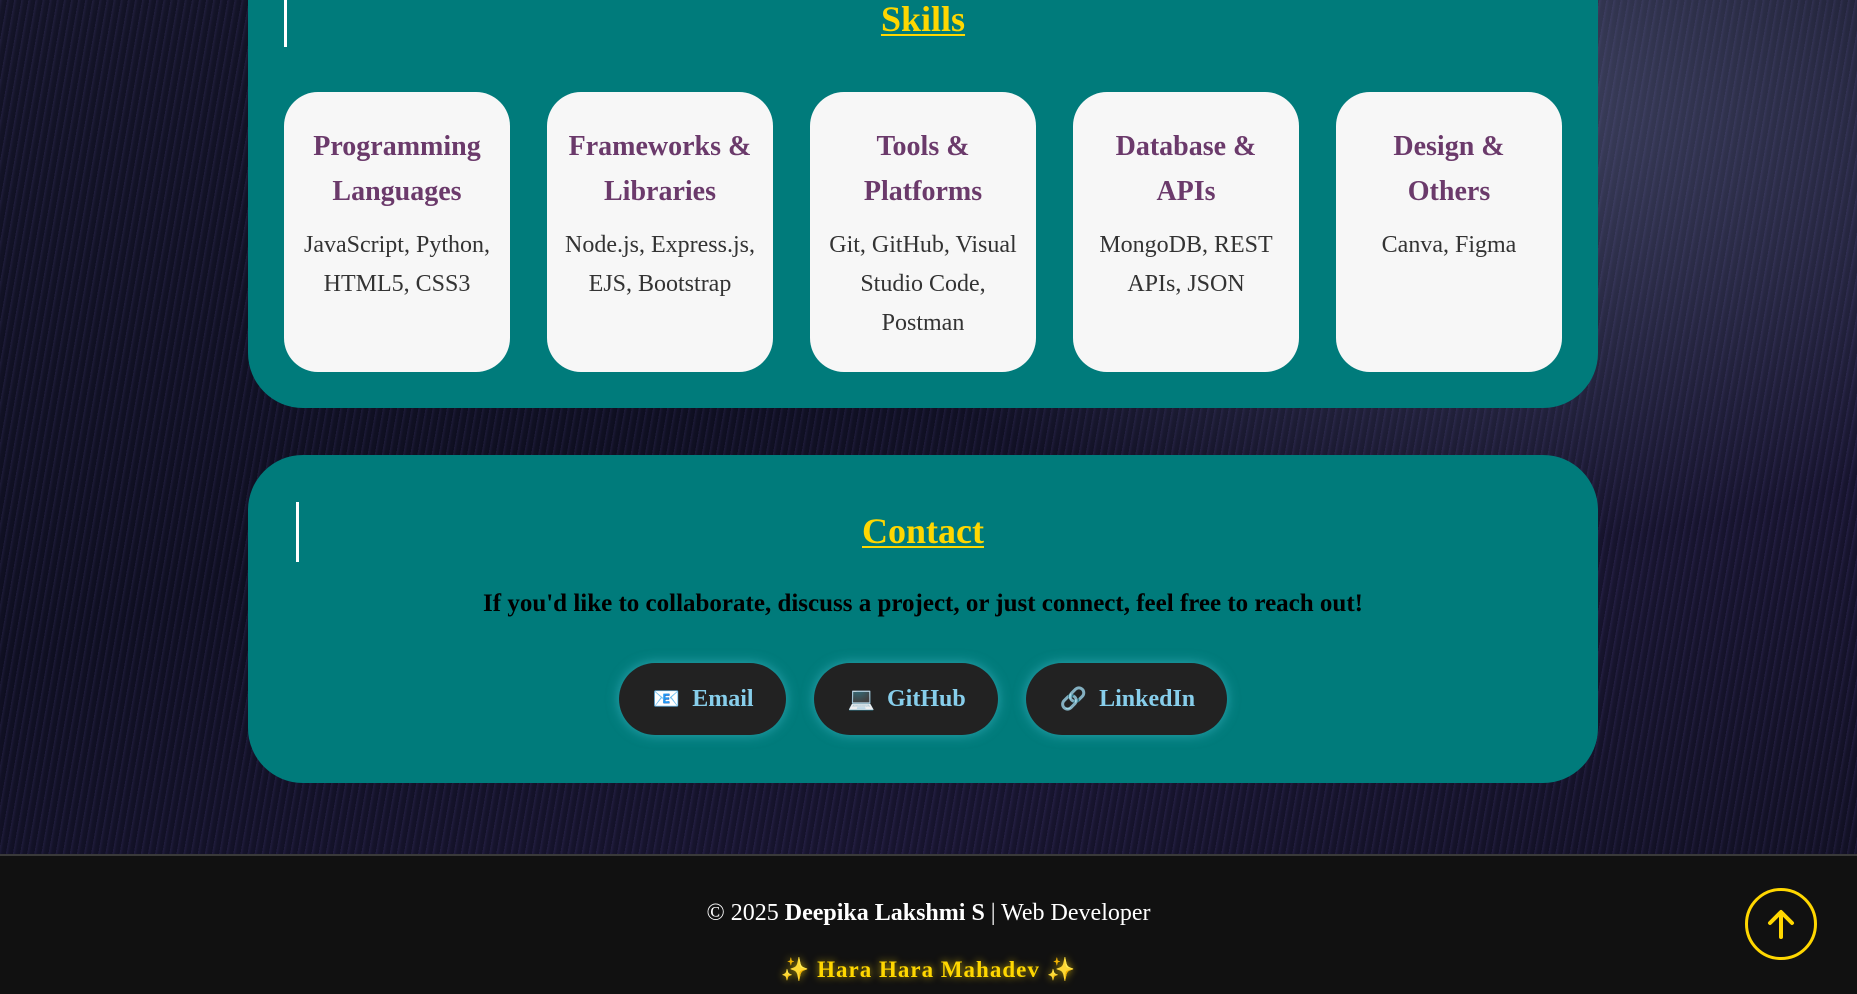  I want to click on footer-copyright: © 2025 Deepika Lakshmi S | Web Developer, so click(928, 913).